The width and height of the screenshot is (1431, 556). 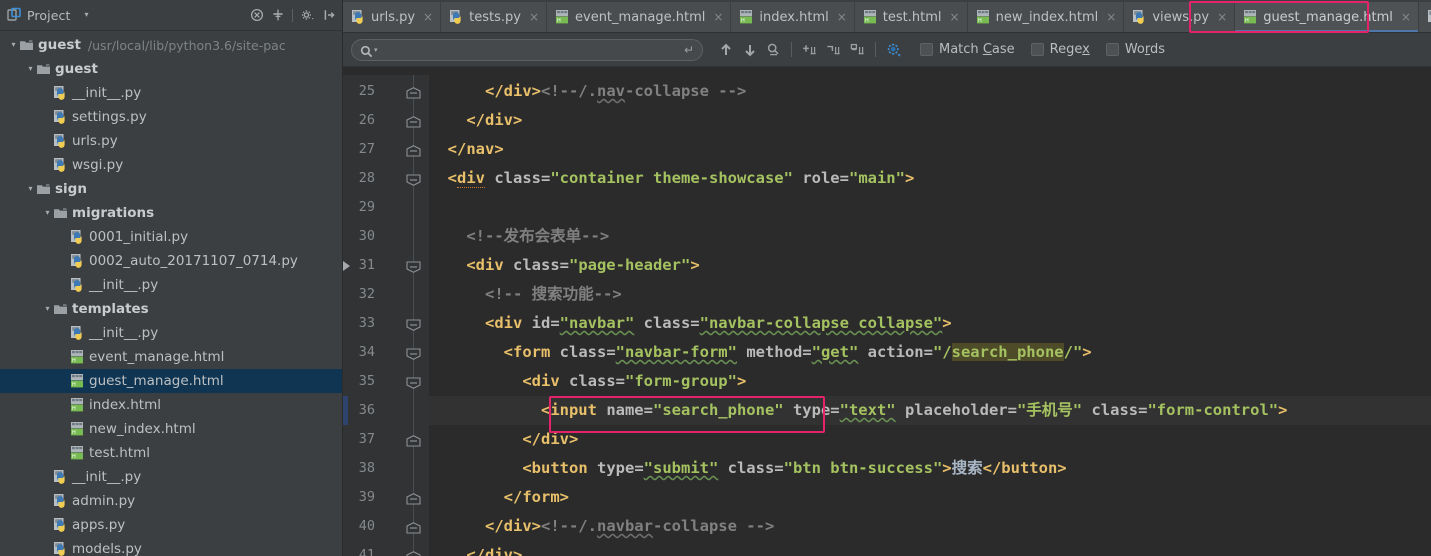 What do you see at coordinates (1060, 49) in the screenshot?
I see `checkbox-regex: Regex` at bounding box center [1060, 49].